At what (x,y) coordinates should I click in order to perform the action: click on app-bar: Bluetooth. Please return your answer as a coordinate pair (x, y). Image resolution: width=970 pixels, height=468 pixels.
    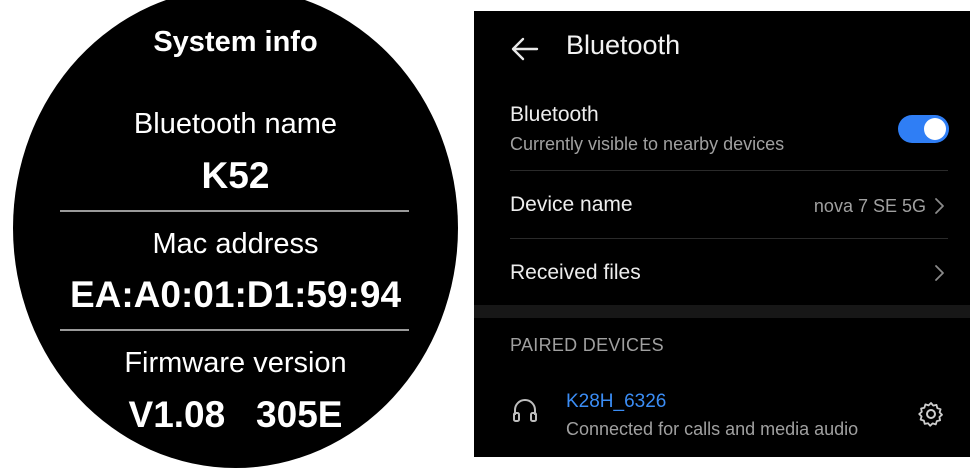
    Looking at the image, I should click on (722, 47).